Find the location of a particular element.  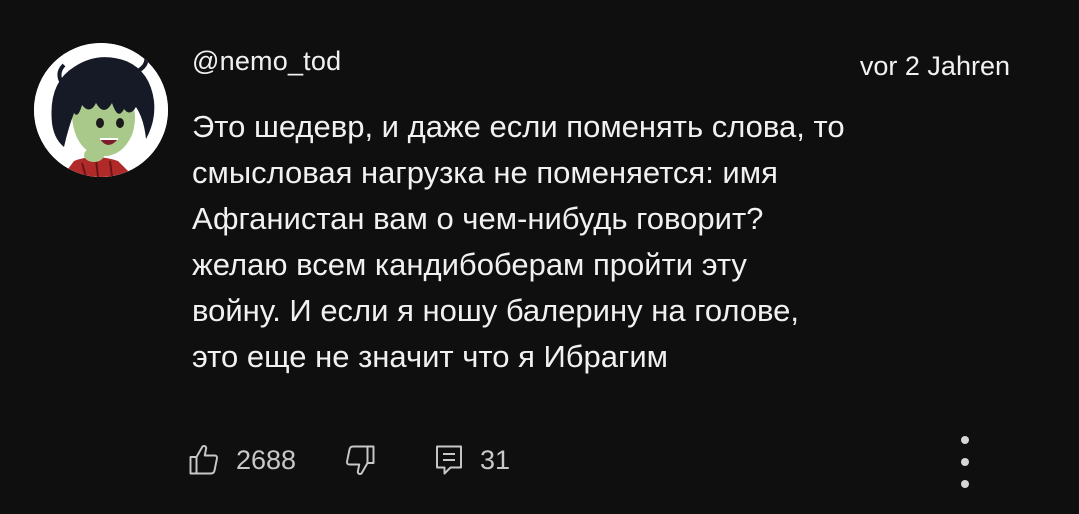

like-count: 2688 is located at coordinates (266, 459).